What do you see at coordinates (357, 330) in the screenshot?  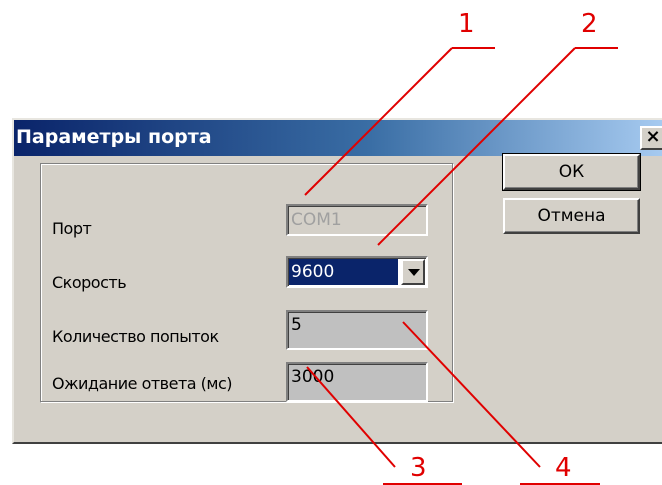 I see `retries-field: 5` at bounding box center [357, 330].